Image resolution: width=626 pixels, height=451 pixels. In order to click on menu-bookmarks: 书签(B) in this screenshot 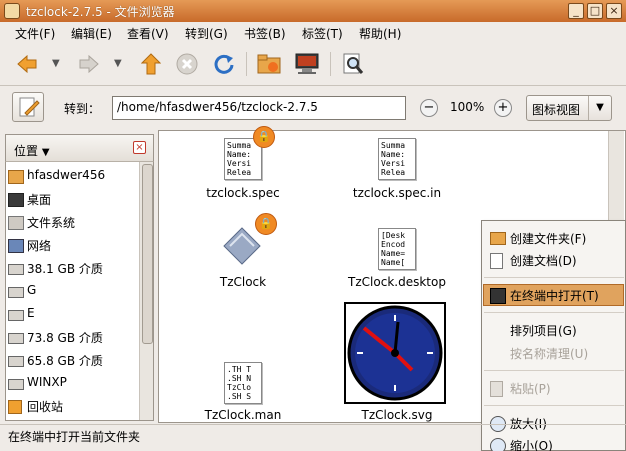, I will do `click(265, 33)`.